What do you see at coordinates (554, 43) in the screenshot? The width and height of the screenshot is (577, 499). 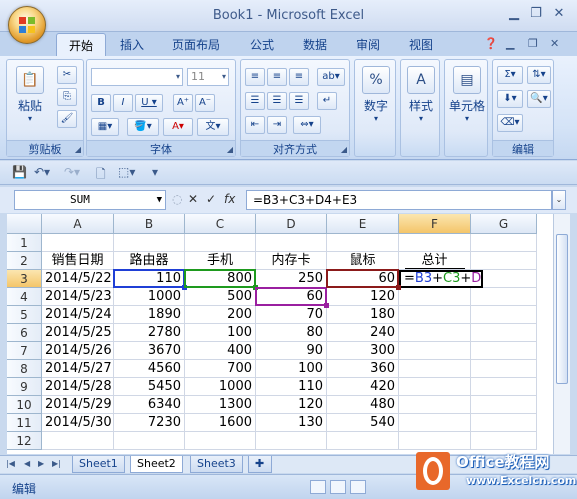 I see `ribbon-close-icon: ✕` at bounding box center [554, 43].